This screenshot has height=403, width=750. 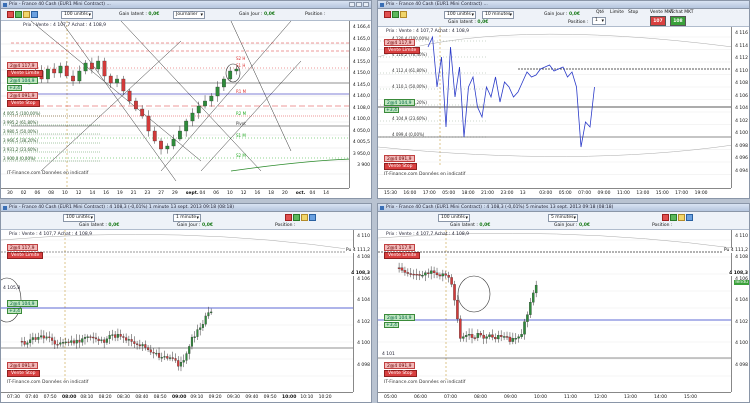 What do you see at coordinates (359, 4) in the screenshot?
I see `maximize-icon` at bounding box center [359, 4].